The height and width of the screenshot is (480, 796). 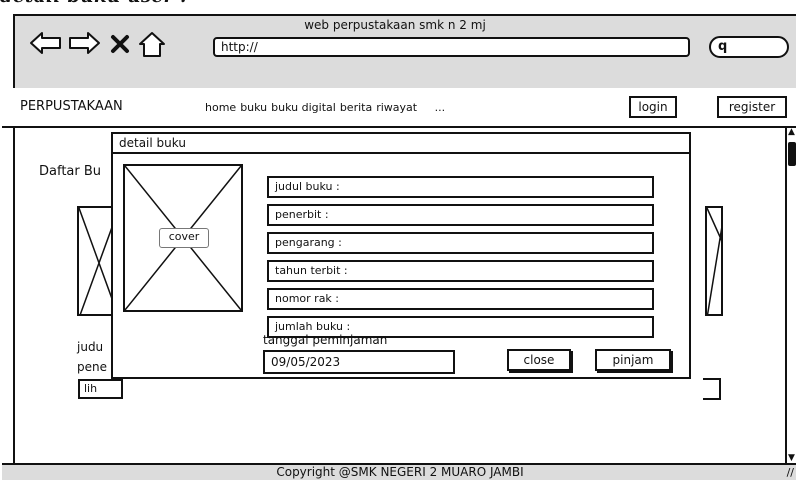 What do you see at coordinates (460, 215) in the screenshot?
I see `field-penerbit: penerbit :` at bounding box center [460, 215].